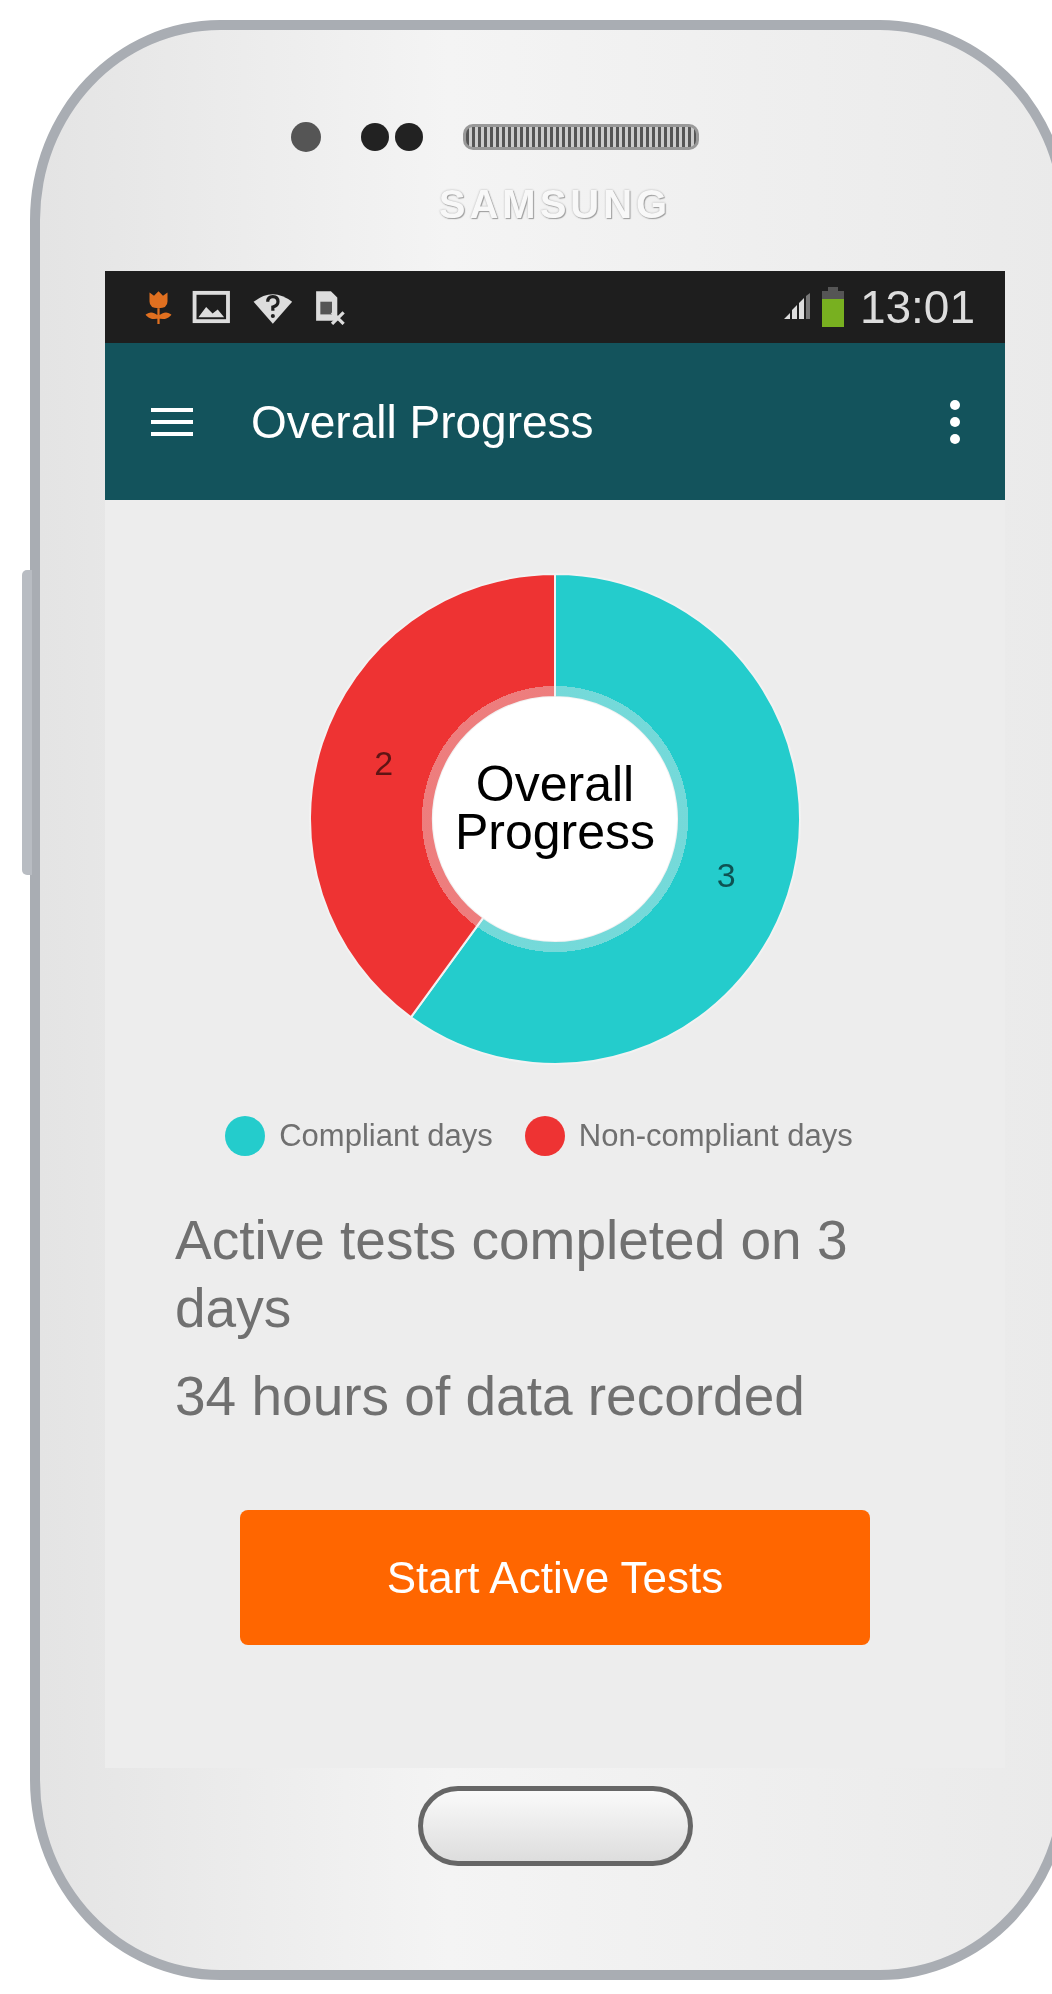 The image size is (1052, 1994). I want to click on menu-icon, so click(172, 421).